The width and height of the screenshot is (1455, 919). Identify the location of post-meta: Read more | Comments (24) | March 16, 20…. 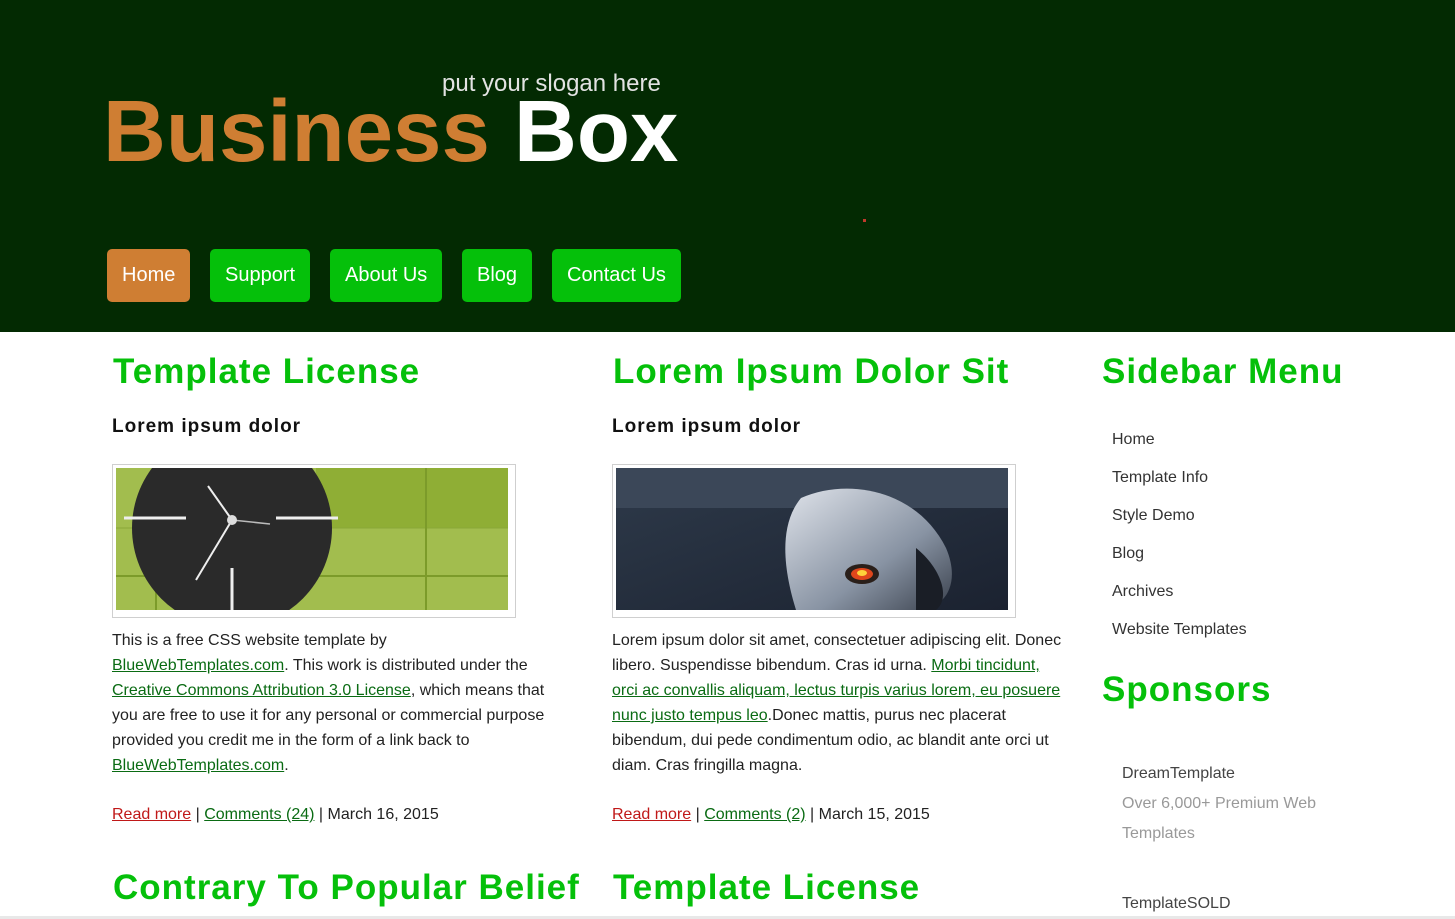
(275, 814).